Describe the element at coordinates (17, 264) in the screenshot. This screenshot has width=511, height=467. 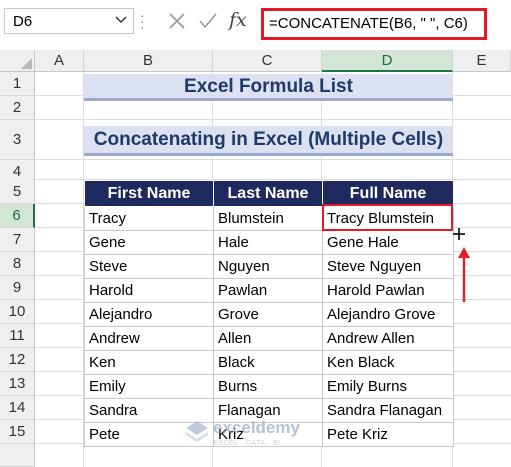
I see `row-header-8: 8` at that location.